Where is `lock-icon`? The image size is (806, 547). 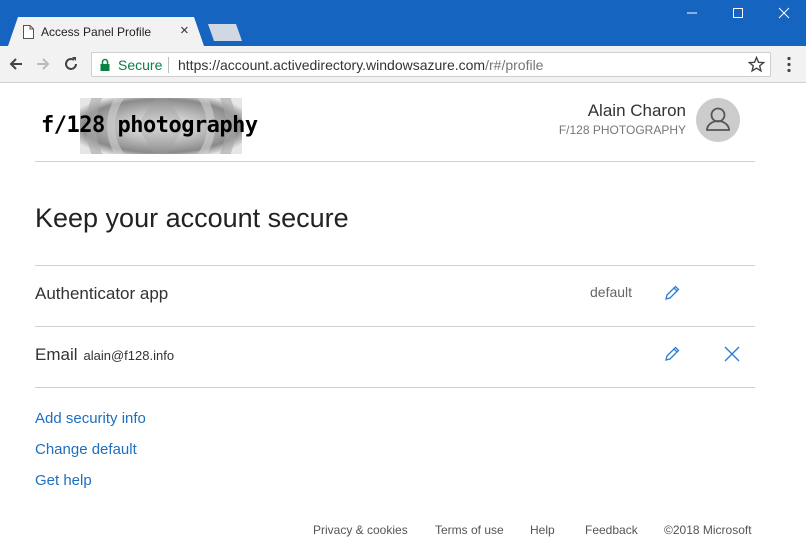
lock-icon is located at coordinates (105, 64).